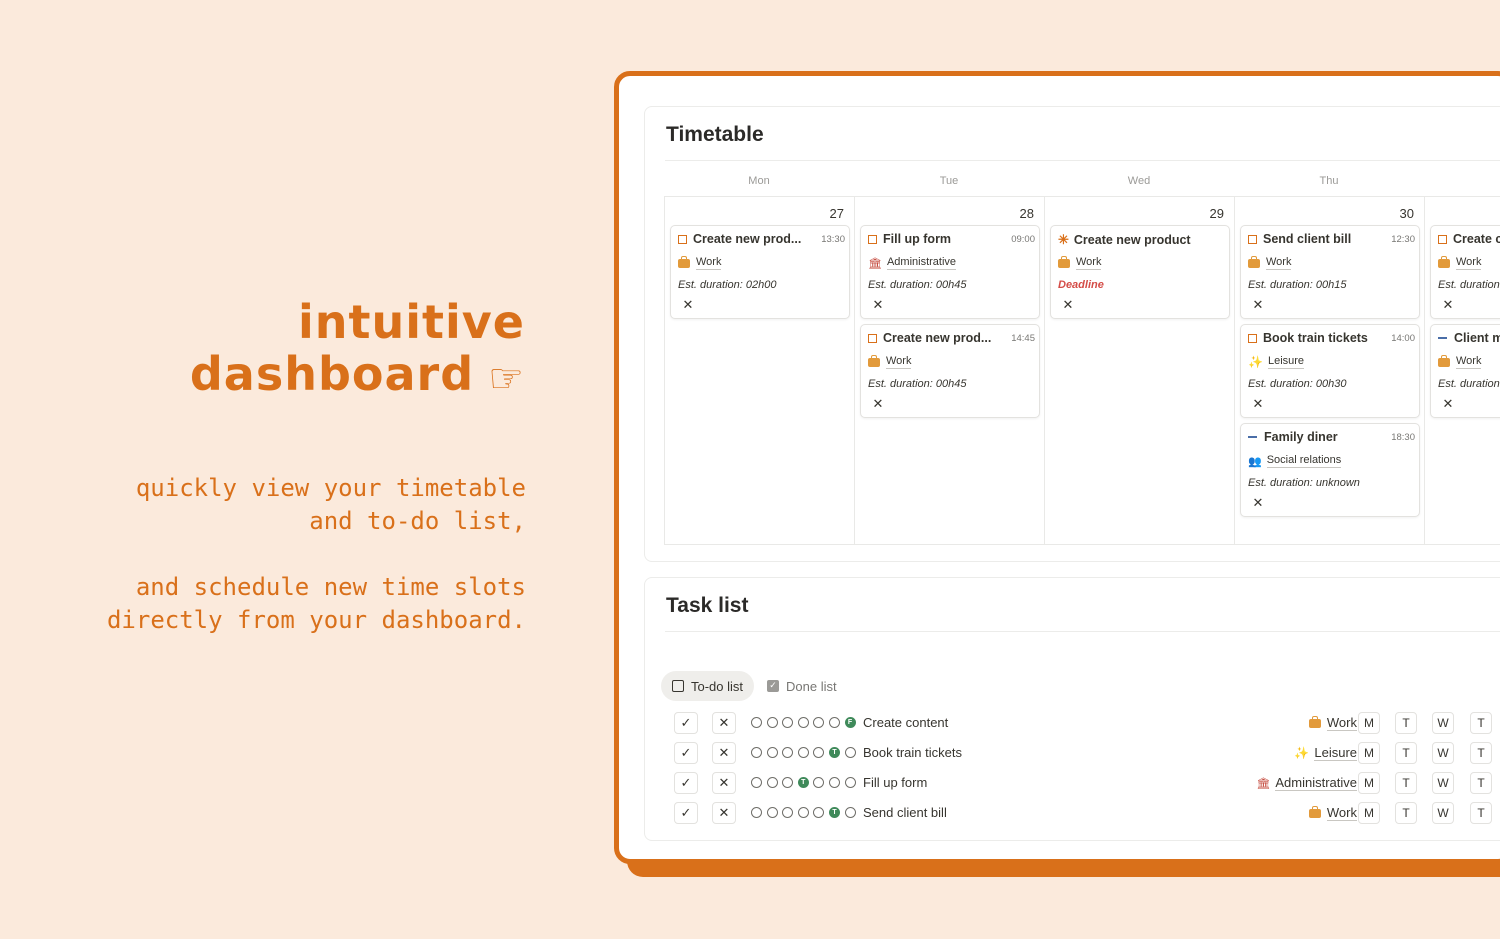  What do you see at coordinates (917, 384) in the screenshot?
I see `event-duration: Est. duration: 00h45` at bounding box center [917, 384].